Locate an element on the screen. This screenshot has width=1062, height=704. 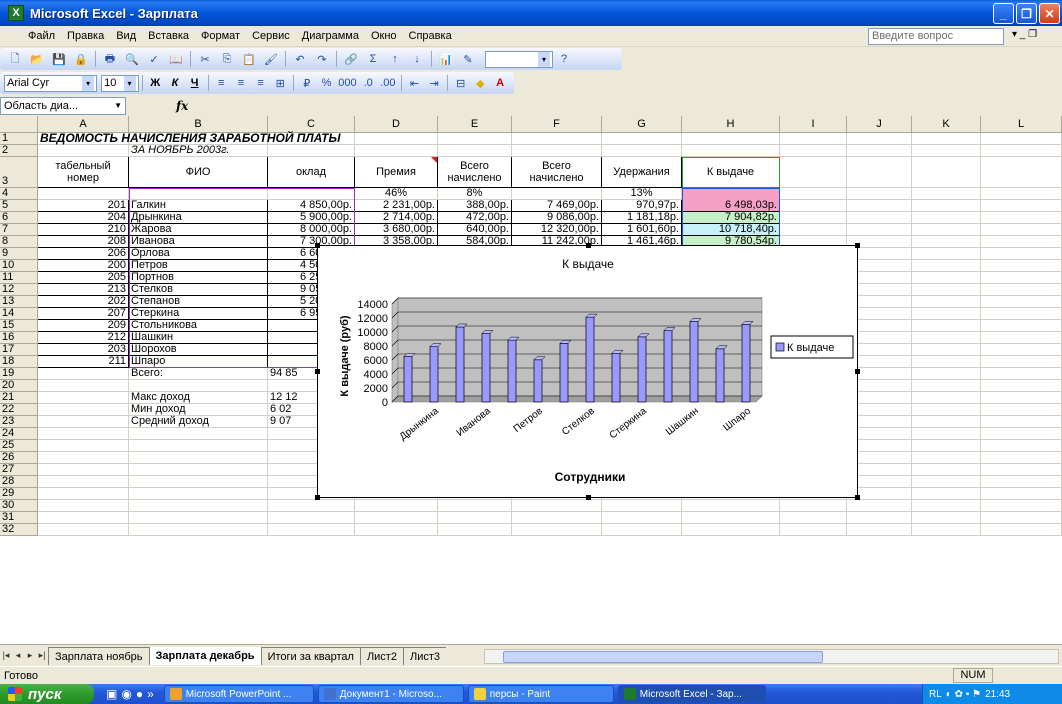
tray-icons: ◐ ✿ ▪ ⚑ is located at coordinates (963, 694).